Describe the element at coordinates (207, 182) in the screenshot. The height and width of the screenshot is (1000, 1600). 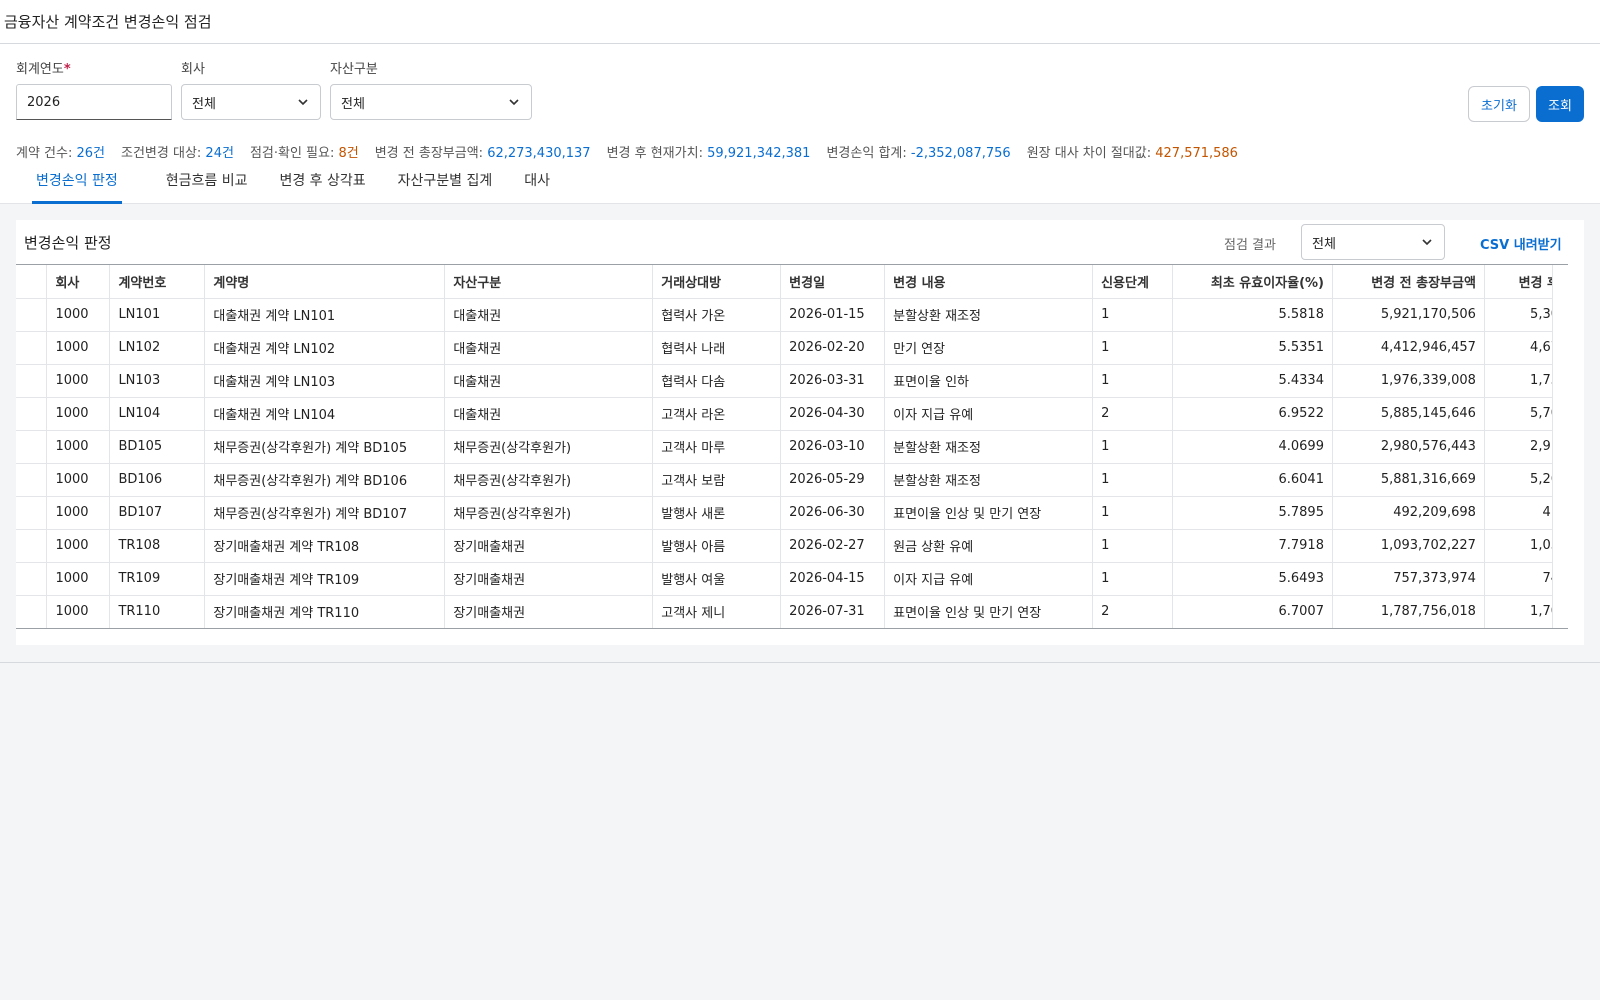
I see `tab-cashflow: 현금흐름 비교` at that location.